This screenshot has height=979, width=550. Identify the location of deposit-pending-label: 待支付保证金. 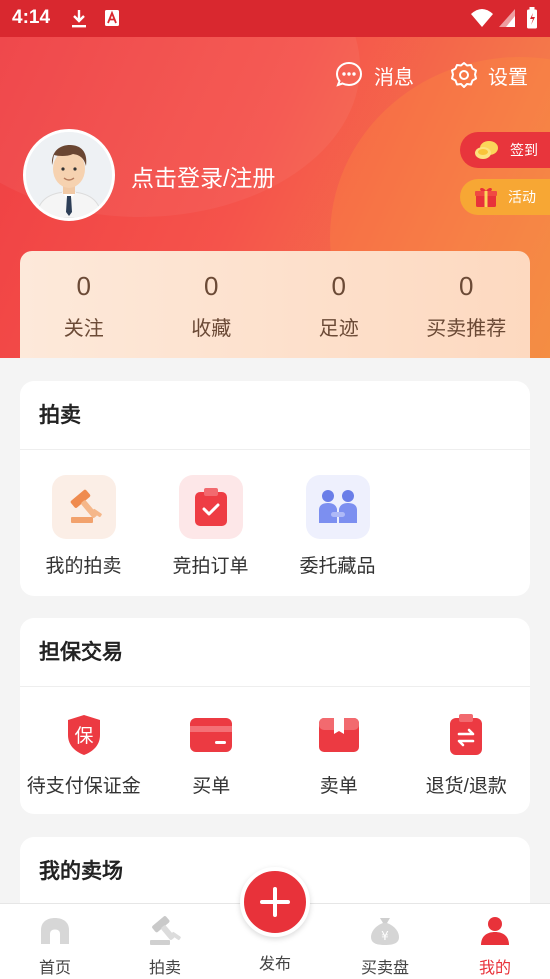
(83, 786).